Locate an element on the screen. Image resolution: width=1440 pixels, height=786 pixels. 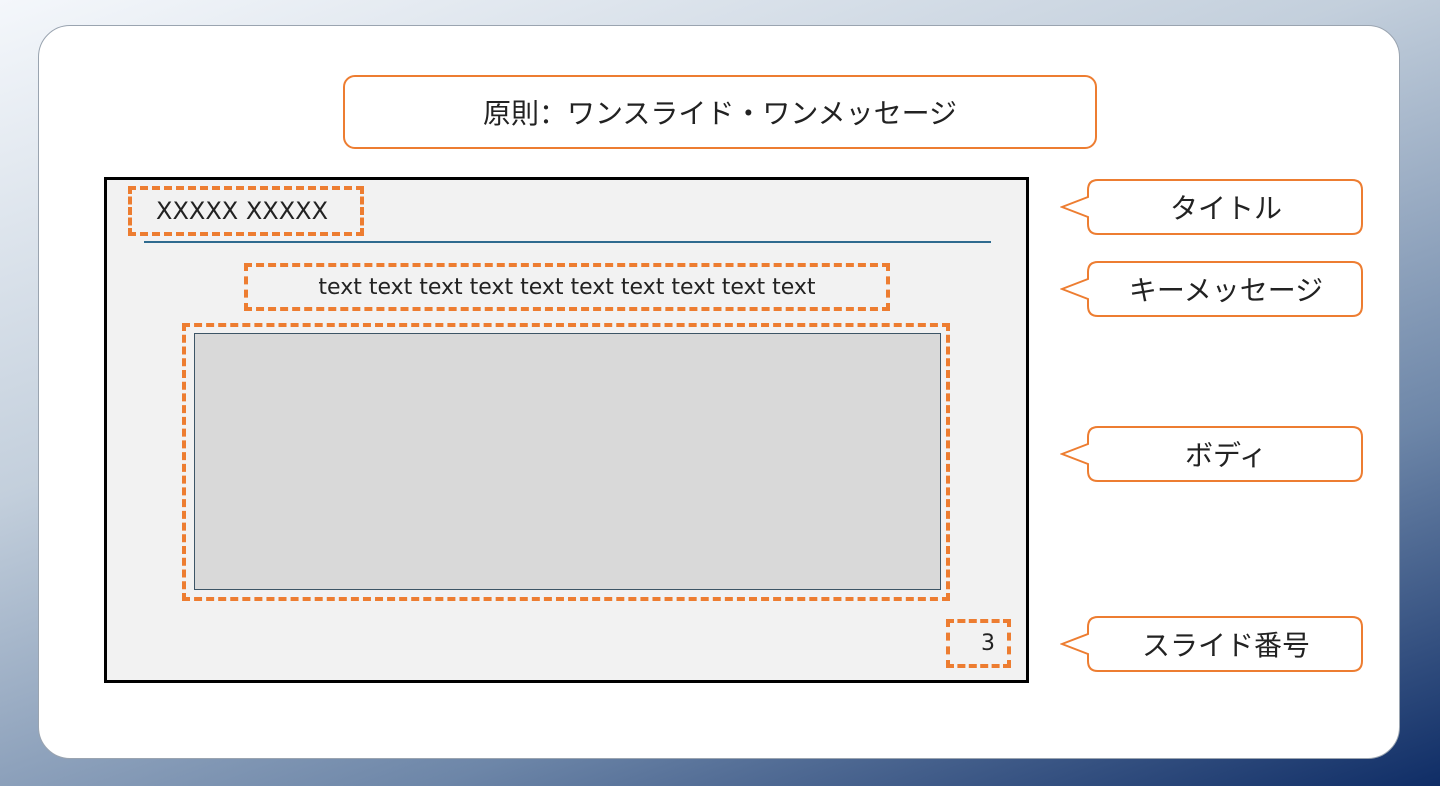
callout-slide-number: スライド番号 is located at coordinates (1212, 644).